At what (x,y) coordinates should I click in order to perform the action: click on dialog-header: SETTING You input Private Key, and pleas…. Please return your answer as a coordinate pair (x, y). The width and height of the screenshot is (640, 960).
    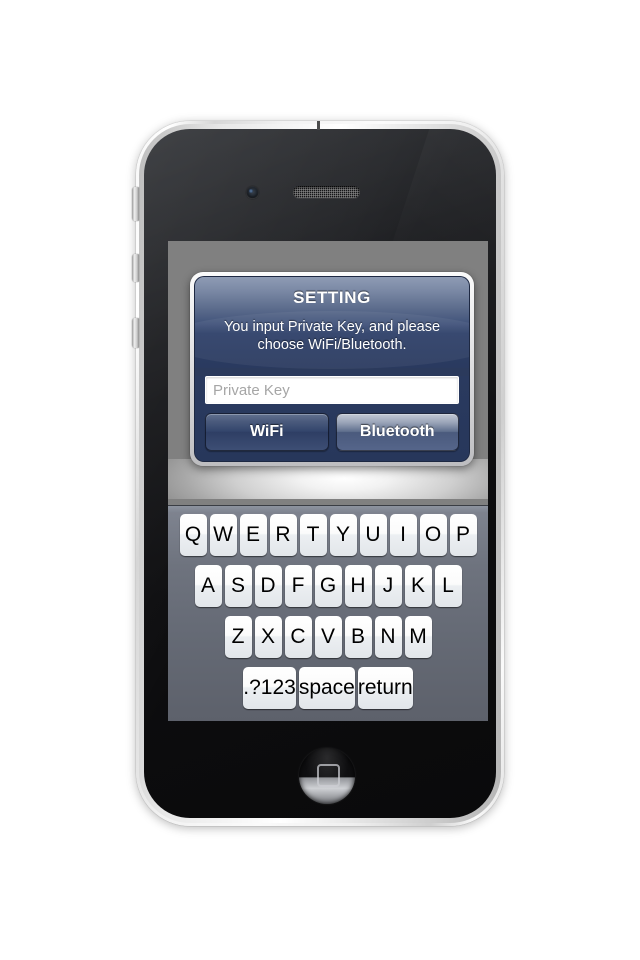
    Looking at the image, I should click on (332, 323).